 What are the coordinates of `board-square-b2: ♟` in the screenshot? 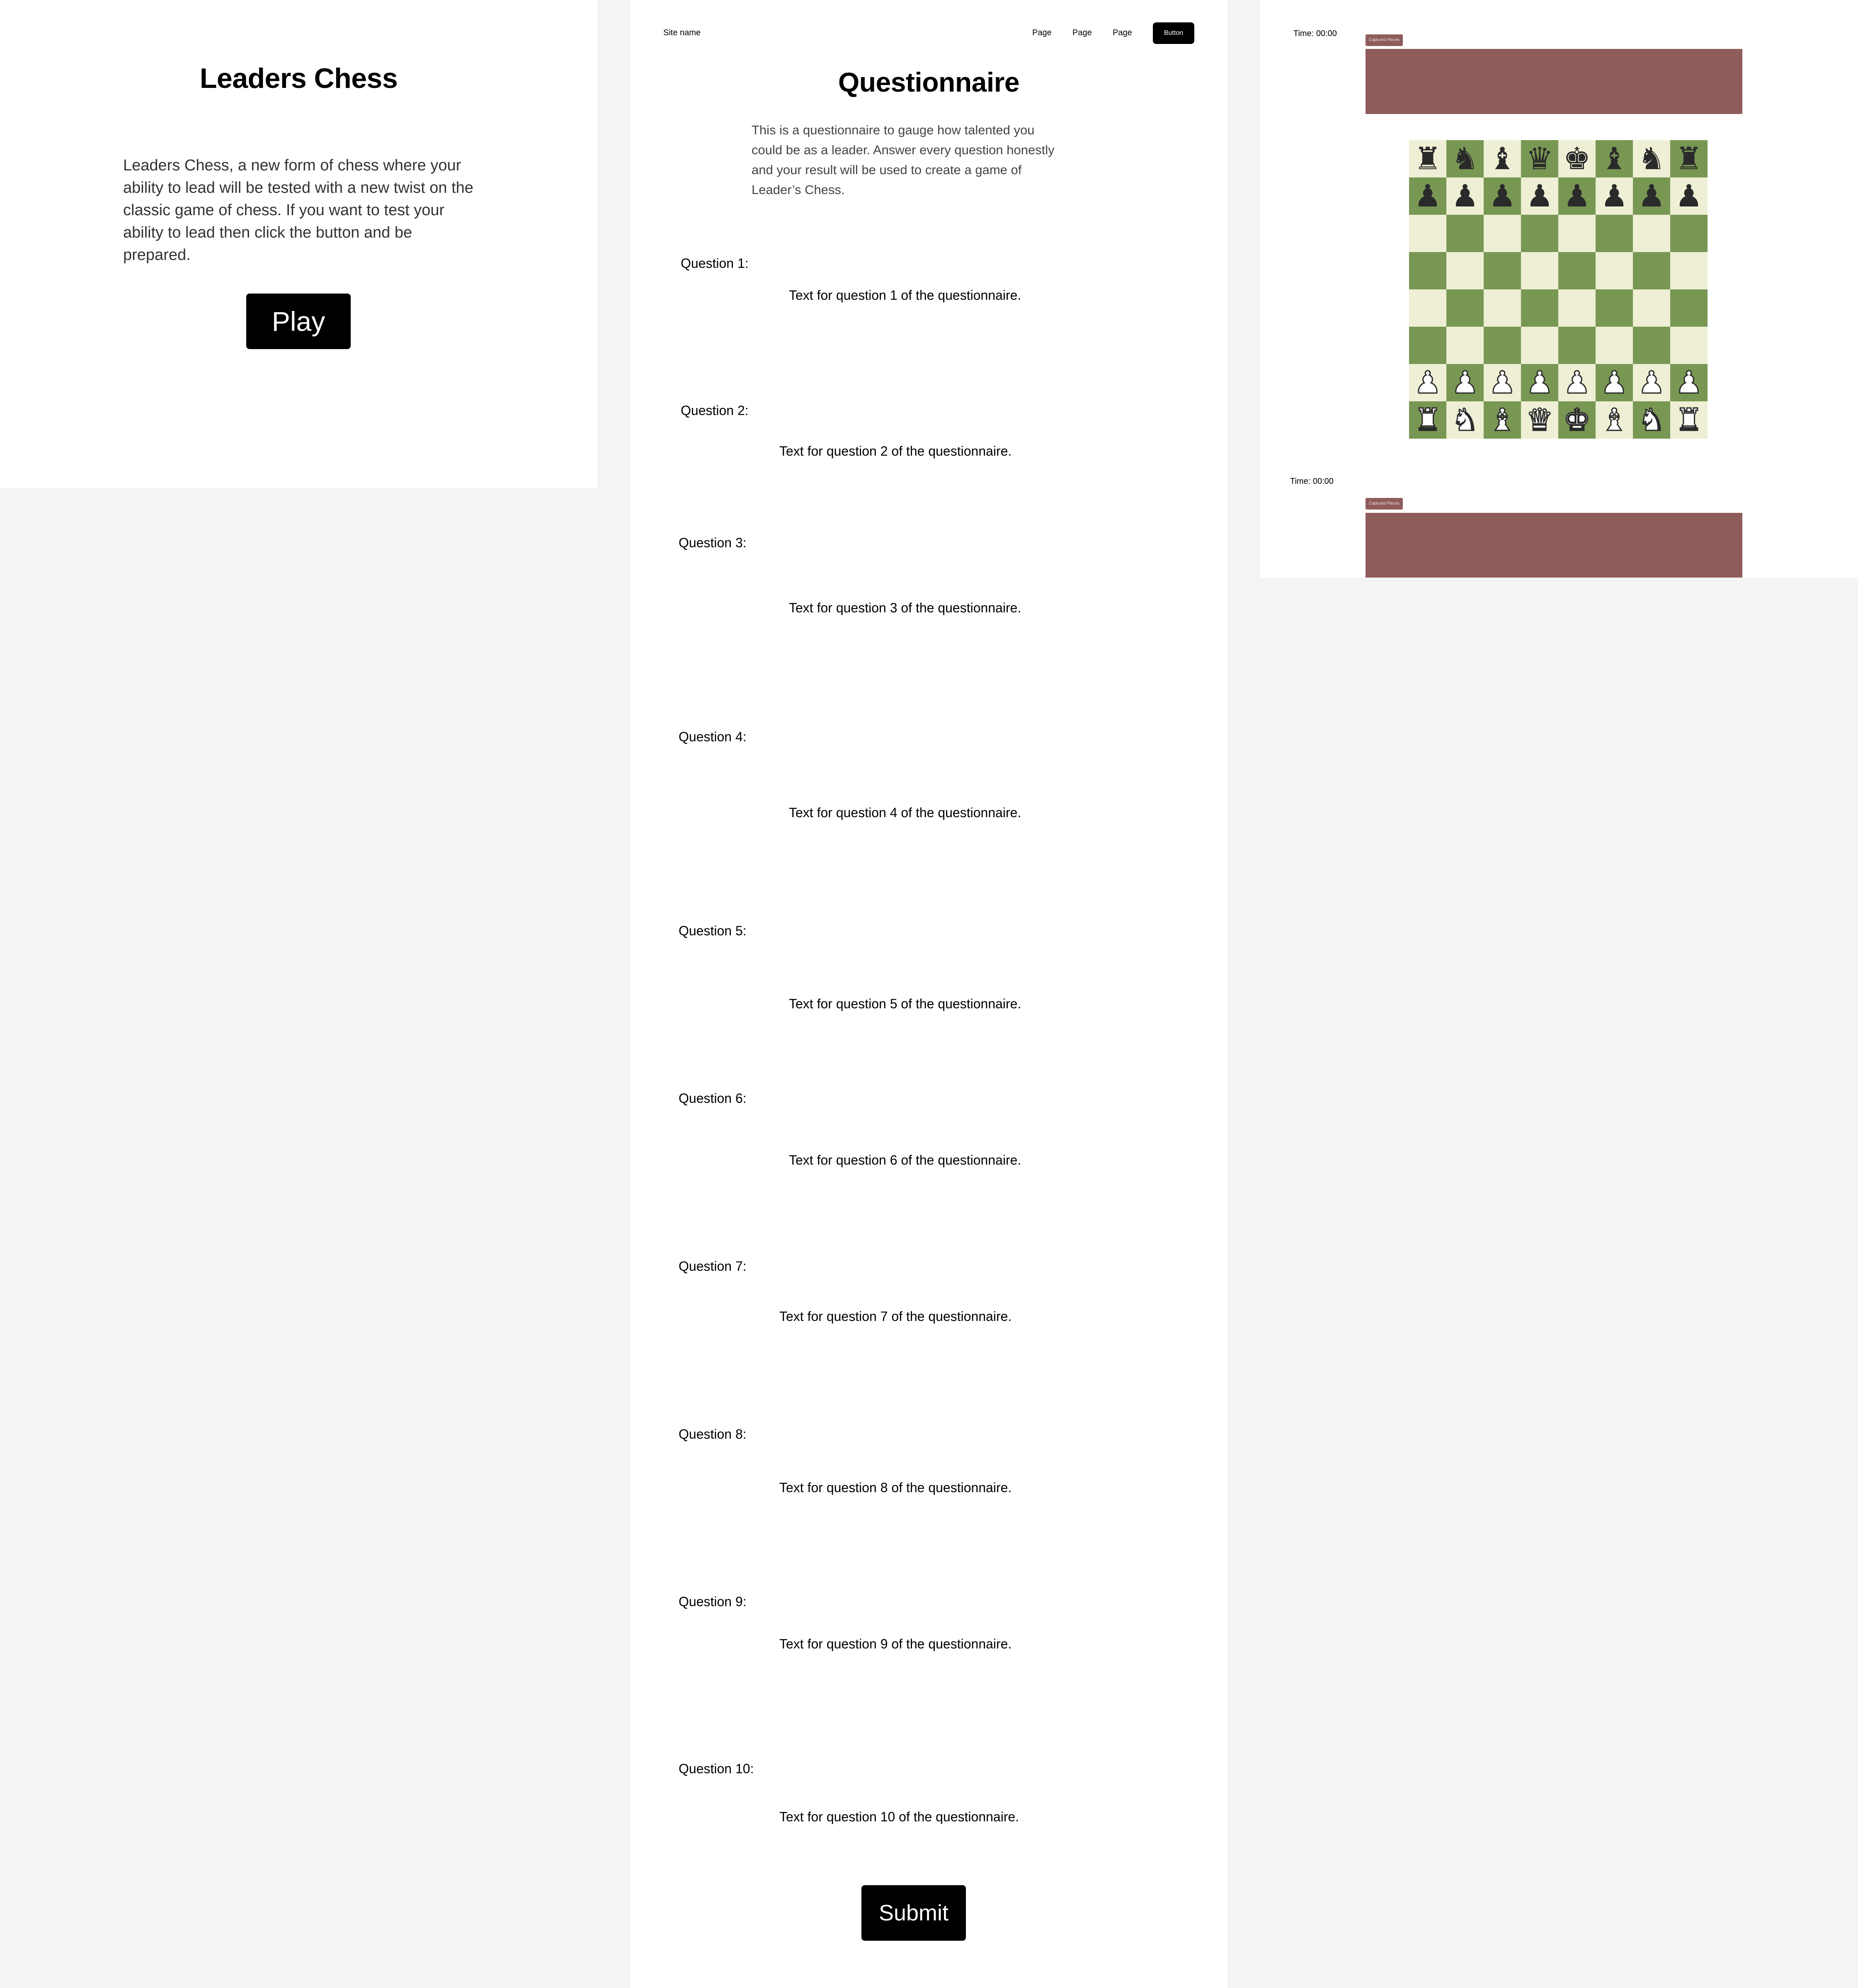 It's located at (1465, 382).